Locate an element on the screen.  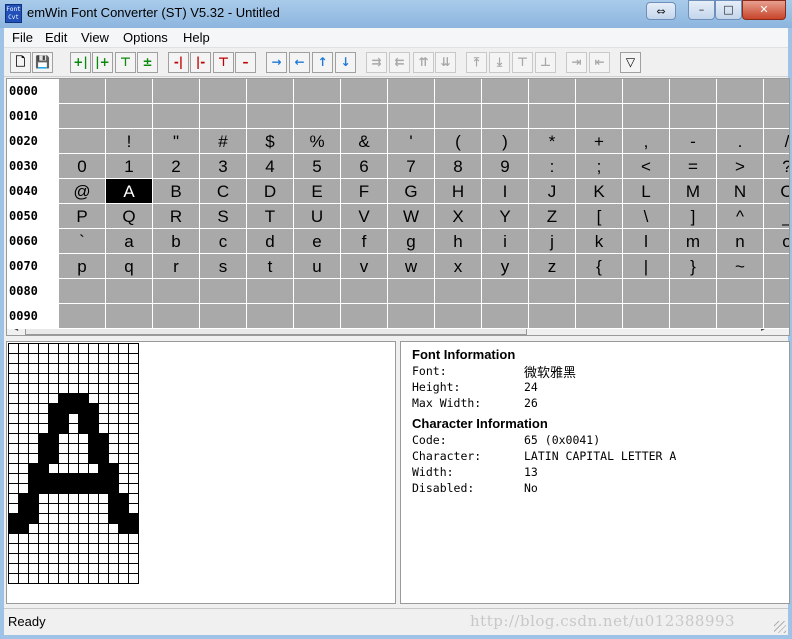
char-cell: j is located at coordinates (552, 241).